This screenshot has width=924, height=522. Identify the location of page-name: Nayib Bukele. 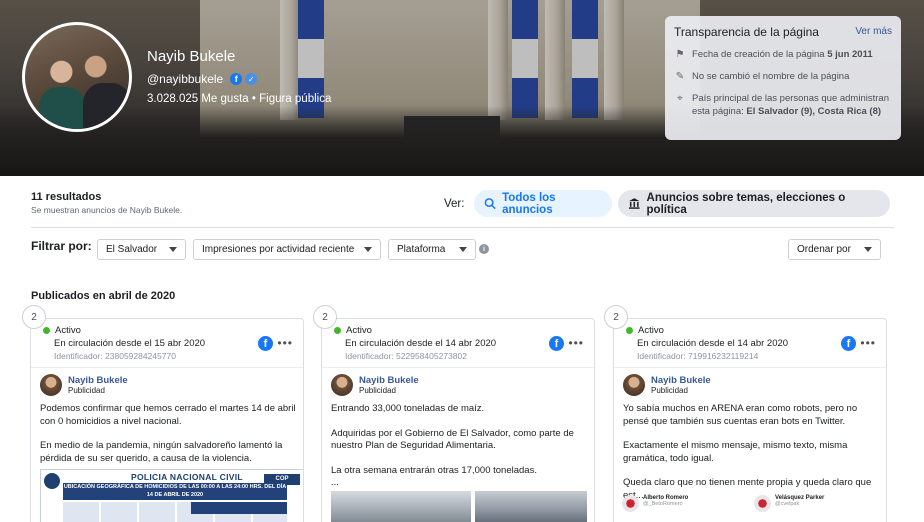
(191, 56).